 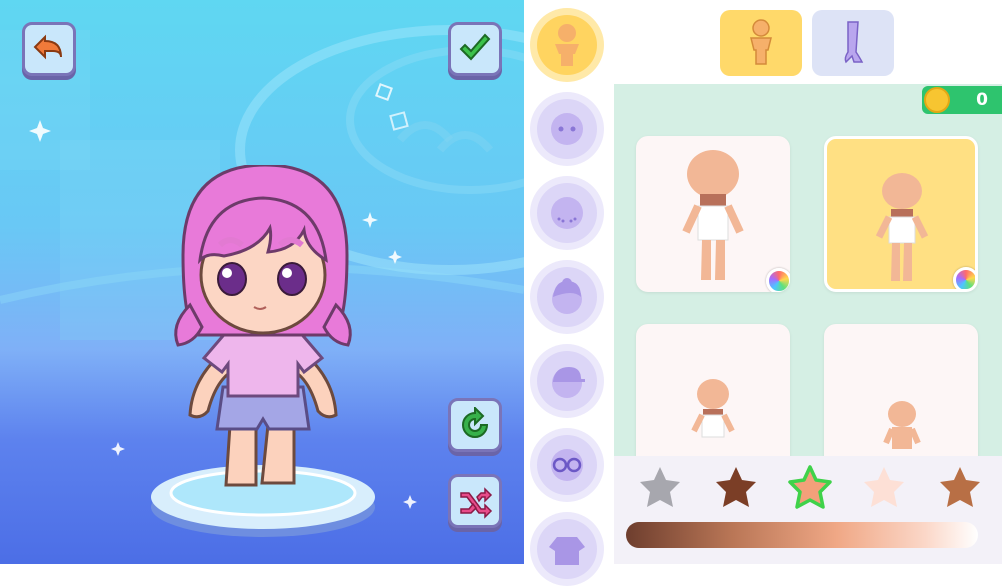 I want to click on face-icon, so click(x=567, y=129).